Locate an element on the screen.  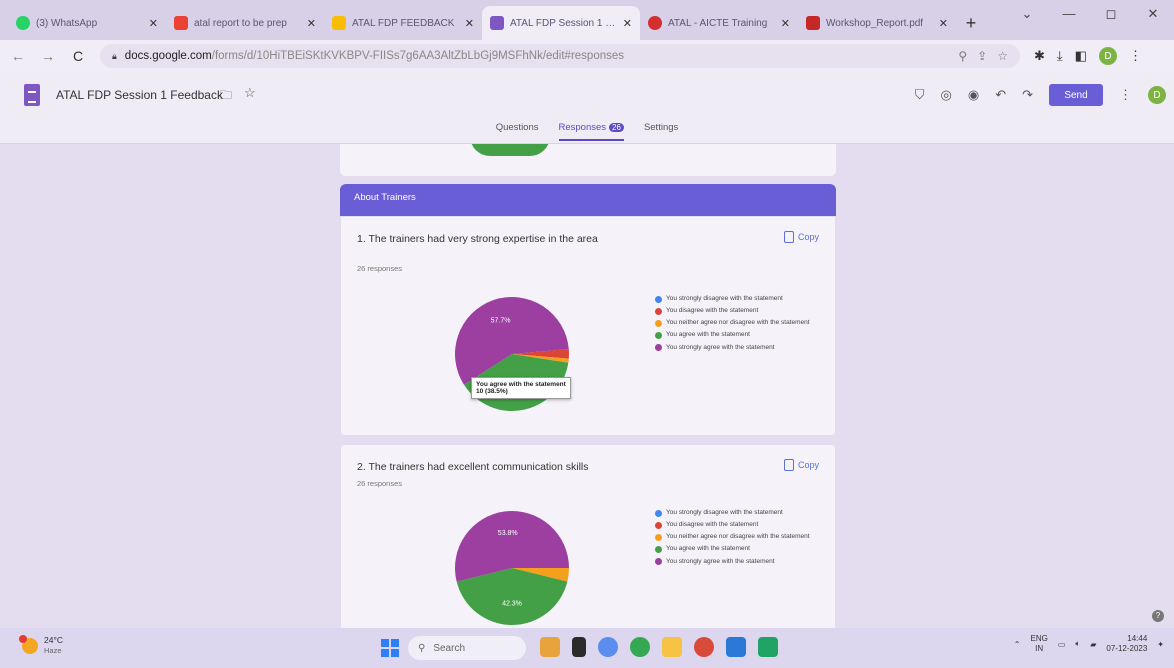
undo-icon: ↶ is located at coordinates (1000, 95).